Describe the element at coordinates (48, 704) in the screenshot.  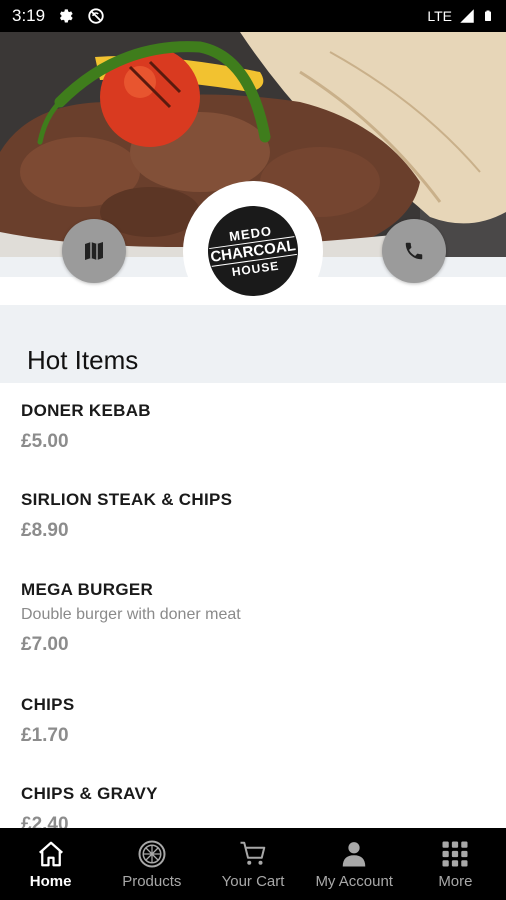
I see `item-name: CHIPS` at that location.